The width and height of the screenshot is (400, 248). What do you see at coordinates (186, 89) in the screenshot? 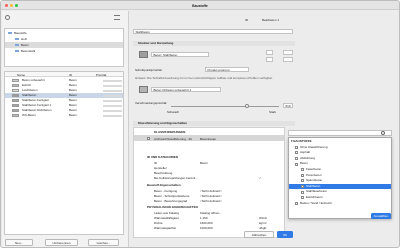
I see `surface-select: Beton Ortbeton unbewehrt 1` at bounding box center [186, 89].